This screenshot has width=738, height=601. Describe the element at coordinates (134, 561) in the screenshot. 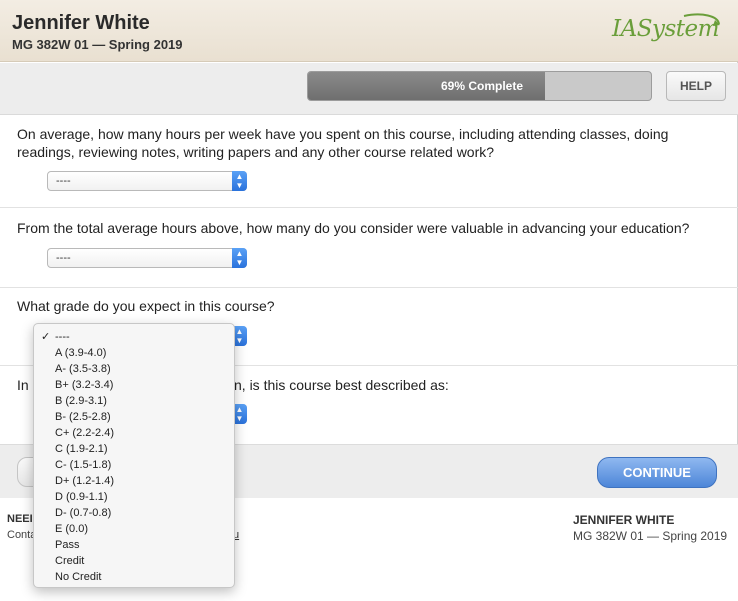

I see `dropdown-option: Credit` at that location.